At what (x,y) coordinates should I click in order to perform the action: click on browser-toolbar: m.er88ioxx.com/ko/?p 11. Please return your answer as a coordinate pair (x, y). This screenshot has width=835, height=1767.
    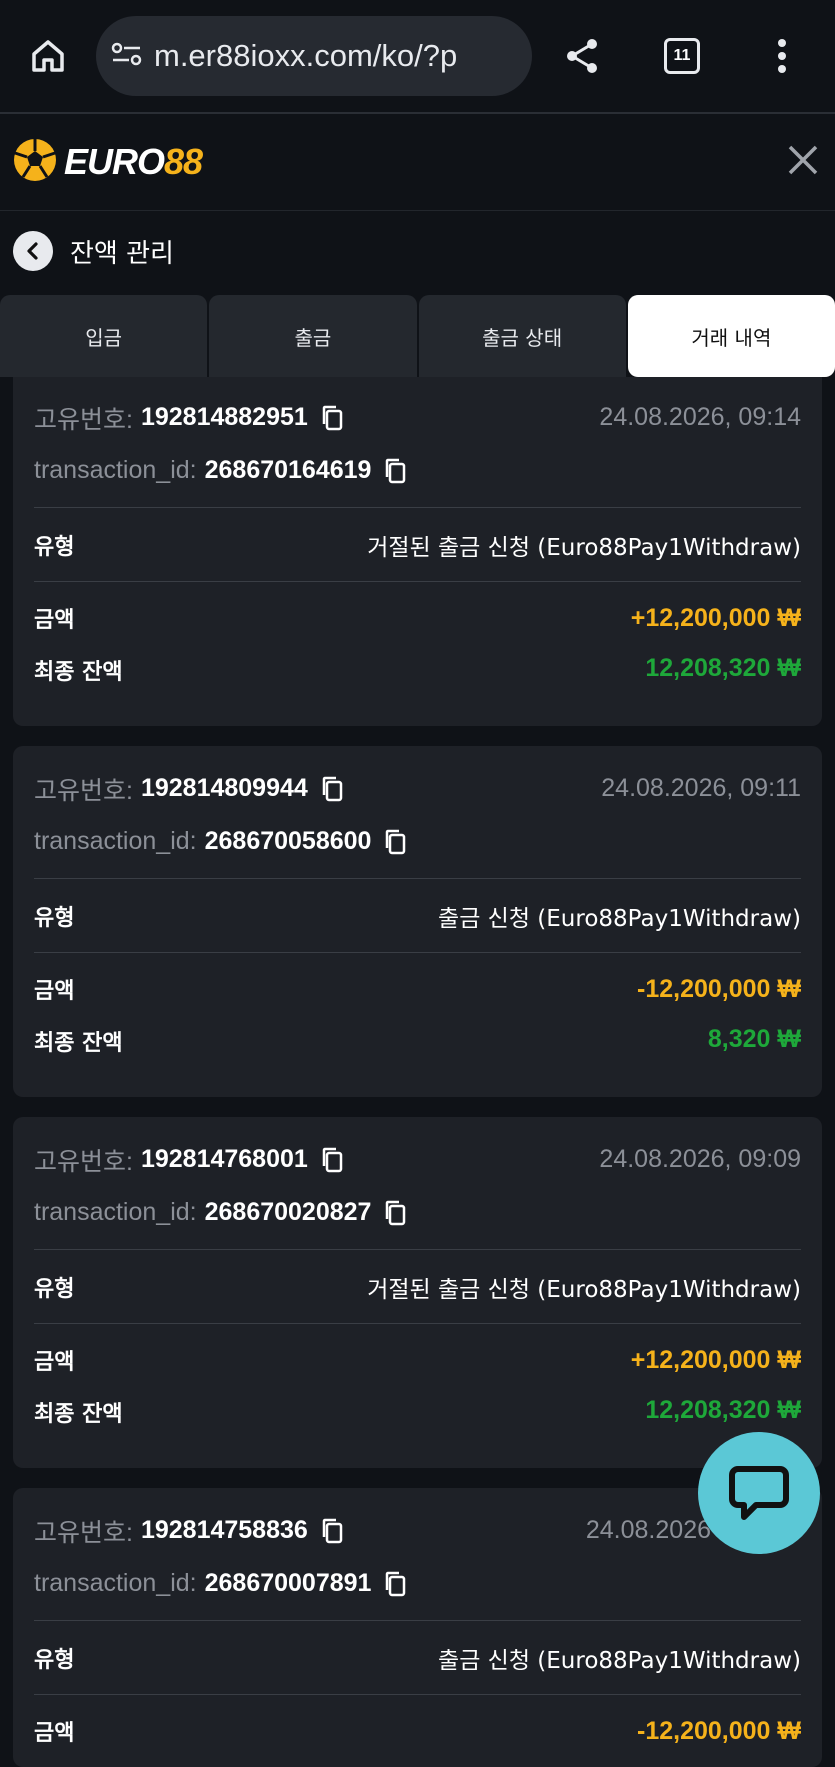
    Looking at the image, I should click on (417, 57).